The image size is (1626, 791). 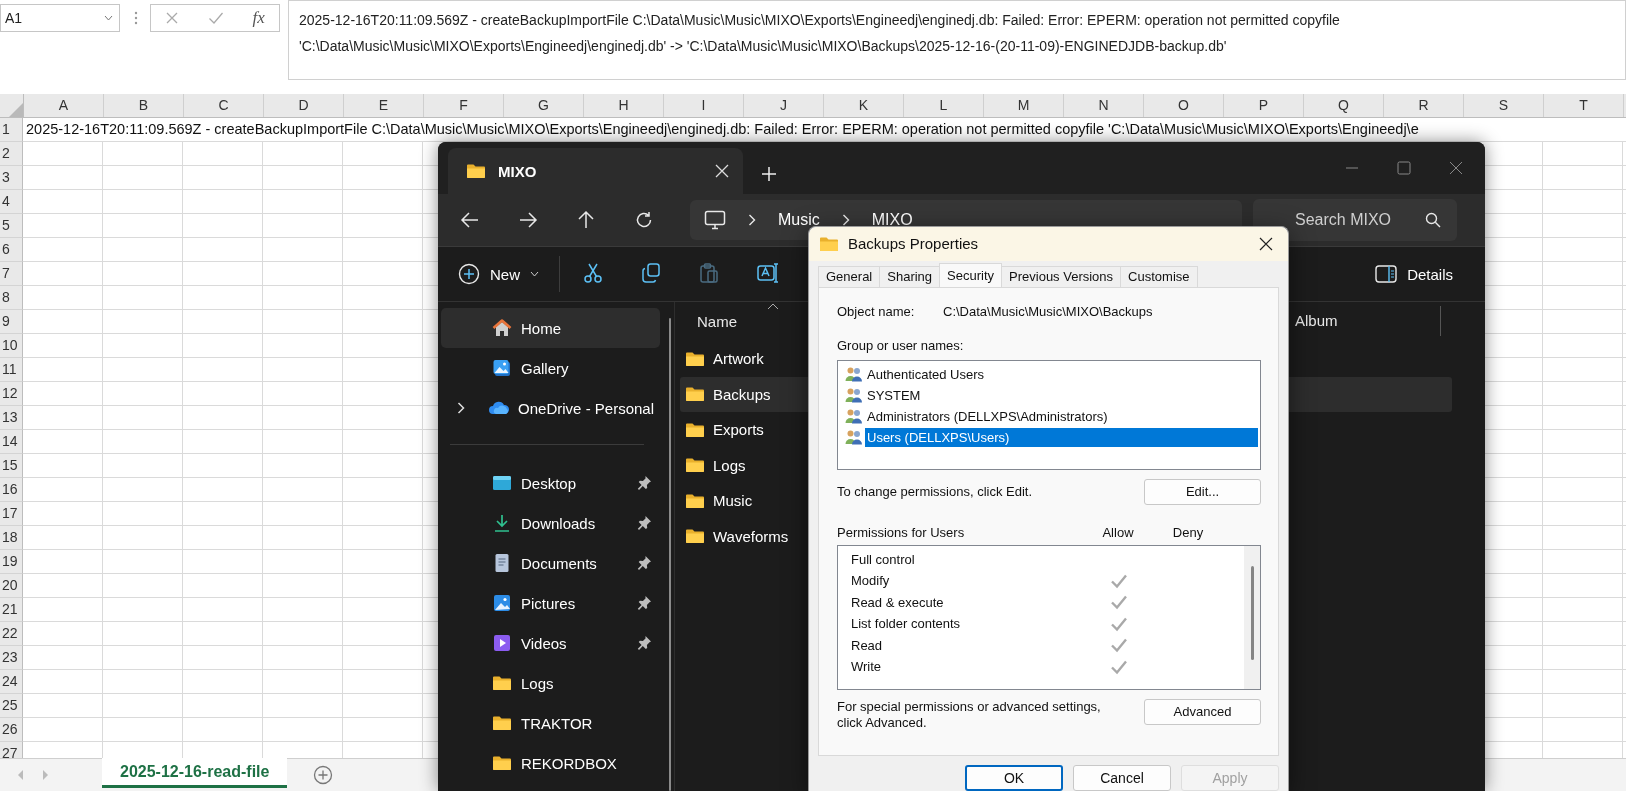 I want to click on section-label: Group or user names:, so click(x=901, y=346).